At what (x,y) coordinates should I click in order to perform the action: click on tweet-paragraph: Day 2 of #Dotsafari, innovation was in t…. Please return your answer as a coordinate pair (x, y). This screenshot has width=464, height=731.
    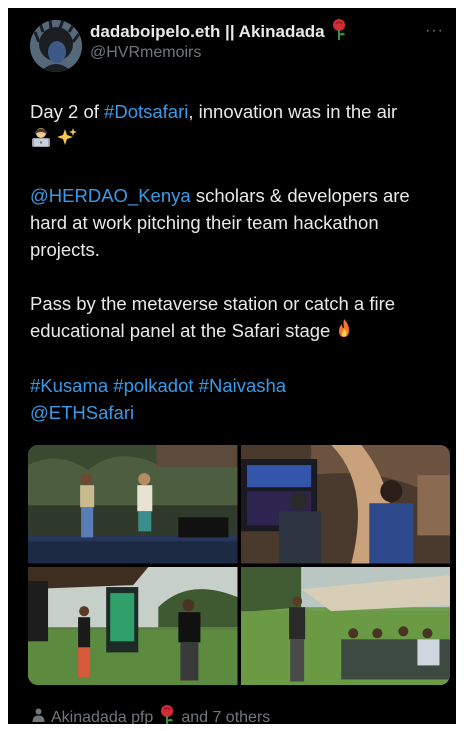
    Looking at the image, I should click on (240, 126).